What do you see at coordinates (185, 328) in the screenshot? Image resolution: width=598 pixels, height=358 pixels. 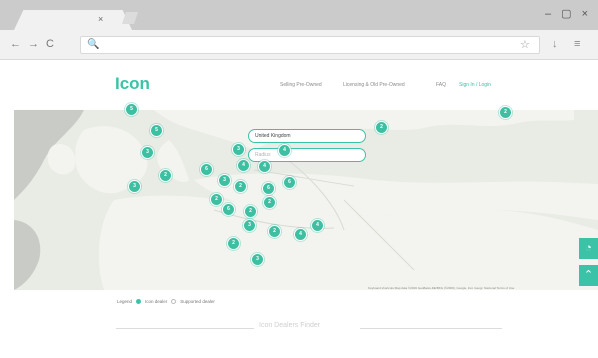 I see `section-divider-left` at bounding box center [185, 328].